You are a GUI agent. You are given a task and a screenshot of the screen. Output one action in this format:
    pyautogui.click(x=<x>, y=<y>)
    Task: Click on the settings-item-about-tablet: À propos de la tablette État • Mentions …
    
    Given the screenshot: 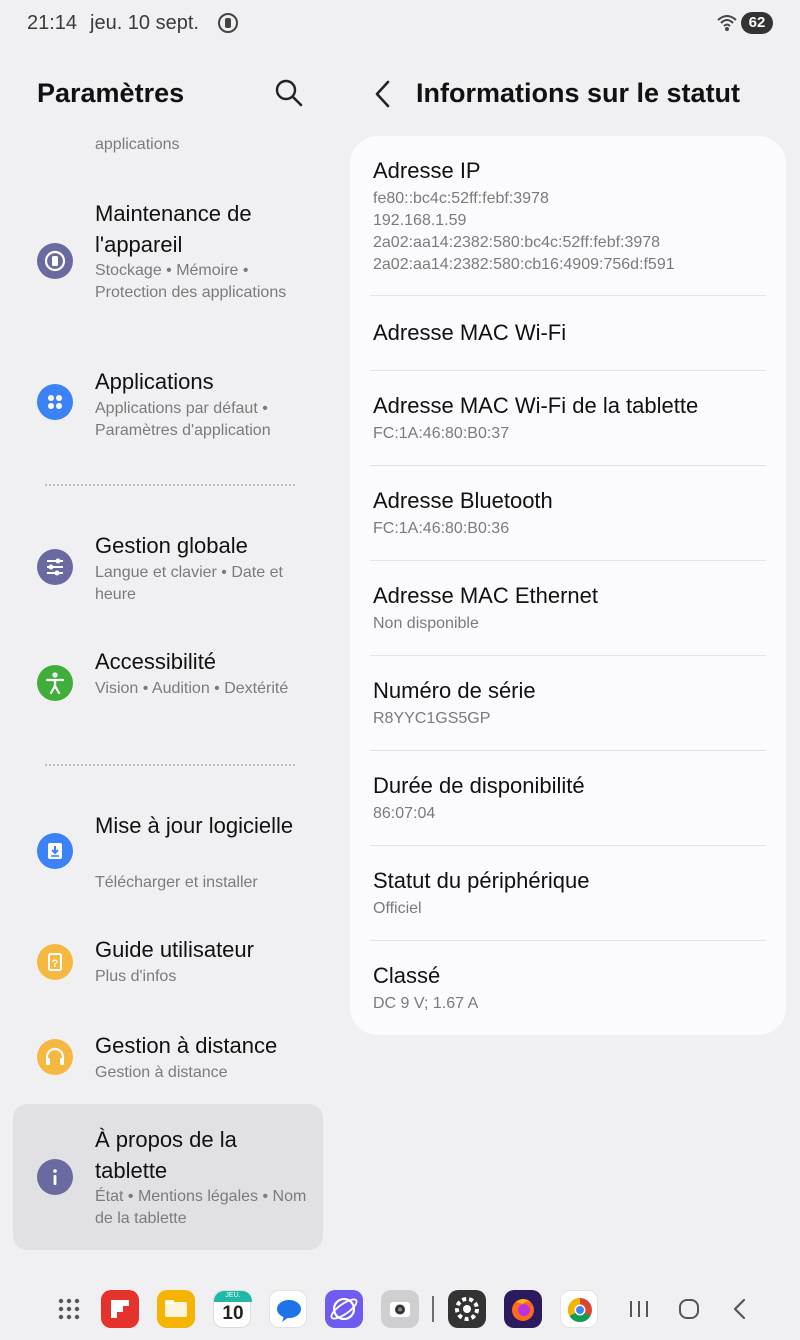 What is the action you would take?
    pyautogui.click(x=168, y=1177)
    